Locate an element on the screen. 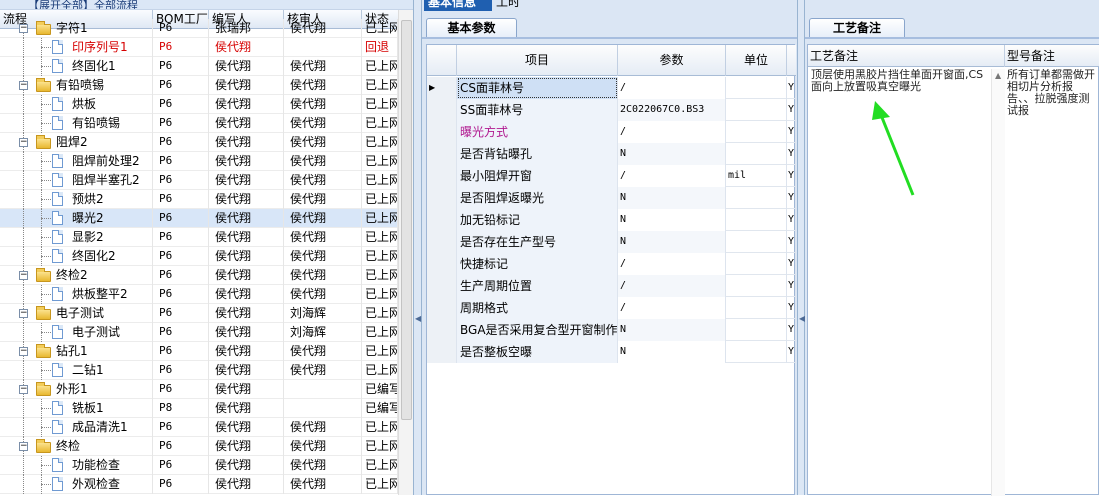  tree-row: 有铅喷锡 P6 侯代翔 侯代翔 已上网 is located at coordinates (199, 123).